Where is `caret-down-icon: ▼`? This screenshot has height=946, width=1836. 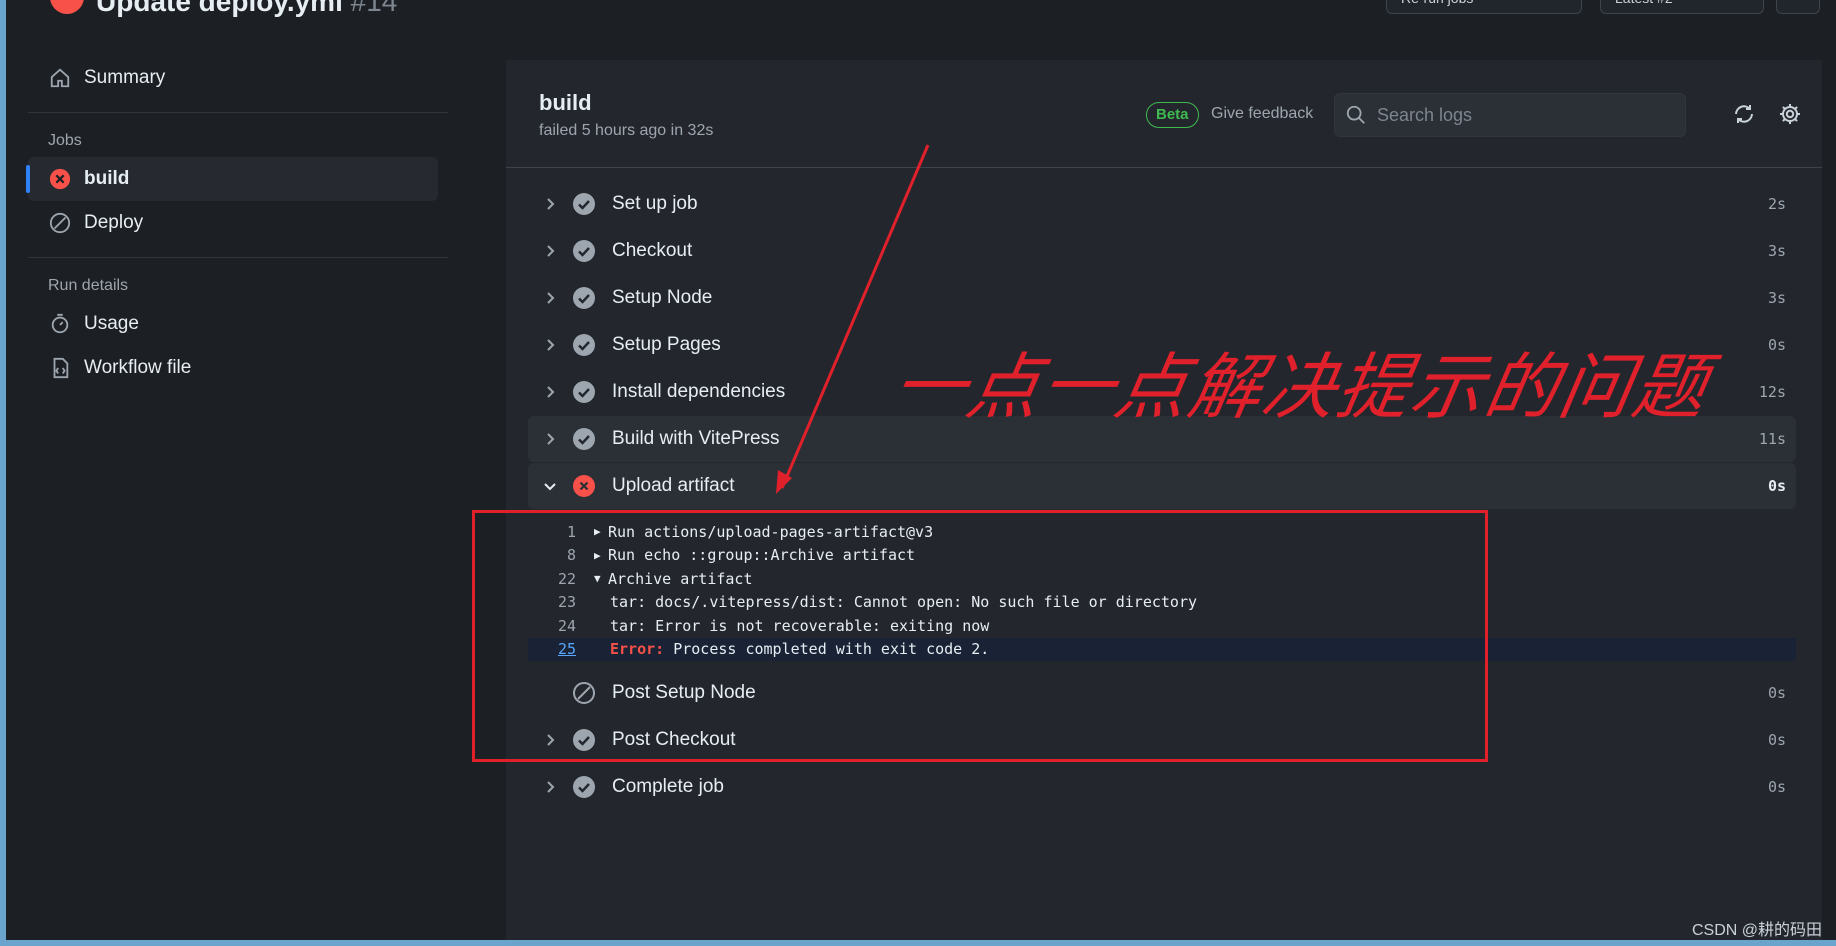 caret-down-icon: ▼ is located at coordinates (601, 578).